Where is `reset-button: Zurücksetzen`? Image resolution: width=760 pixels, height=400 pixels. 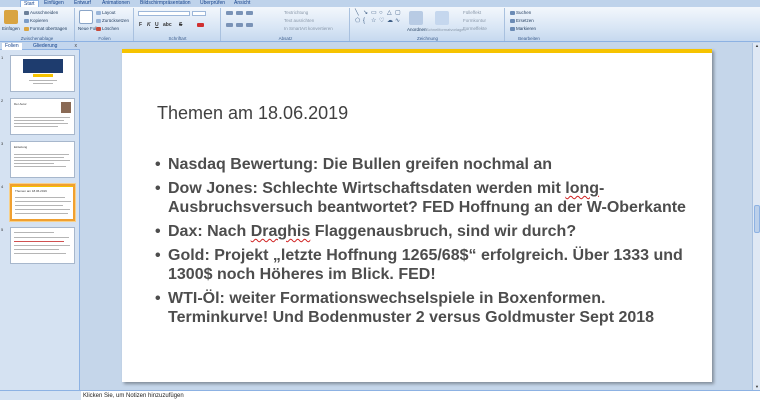
reset-button: Zurücksetzen is located at coordinates (112, 20).